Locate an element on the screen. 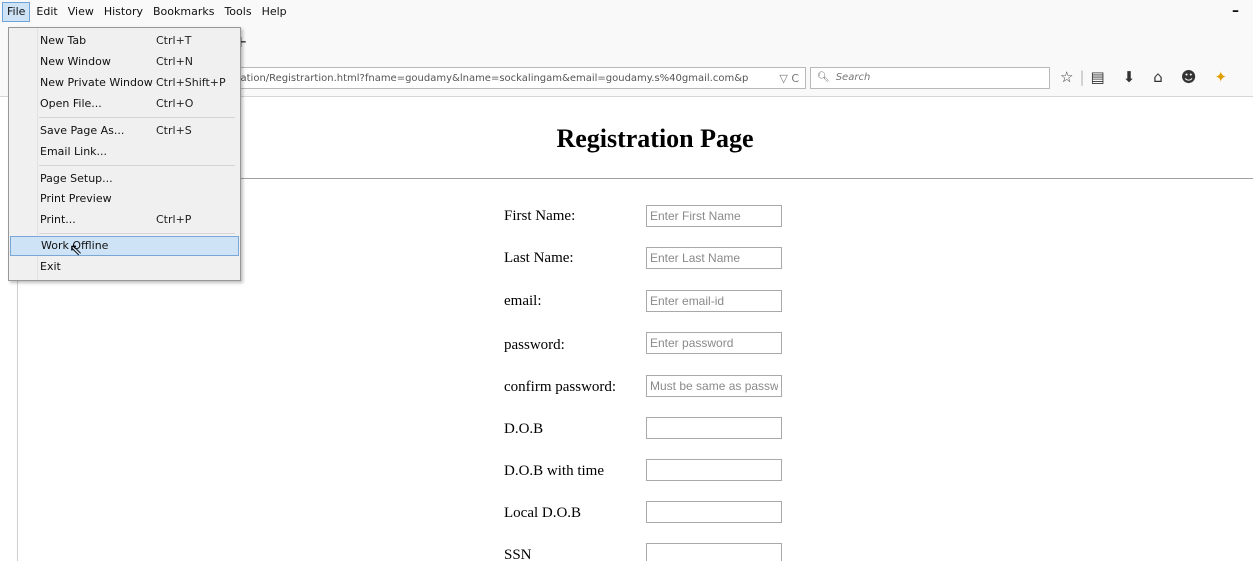 The image size is (1253, 561). menu-item-open-file: Open File... Ctrl+O is located at coordinates (123, 104).